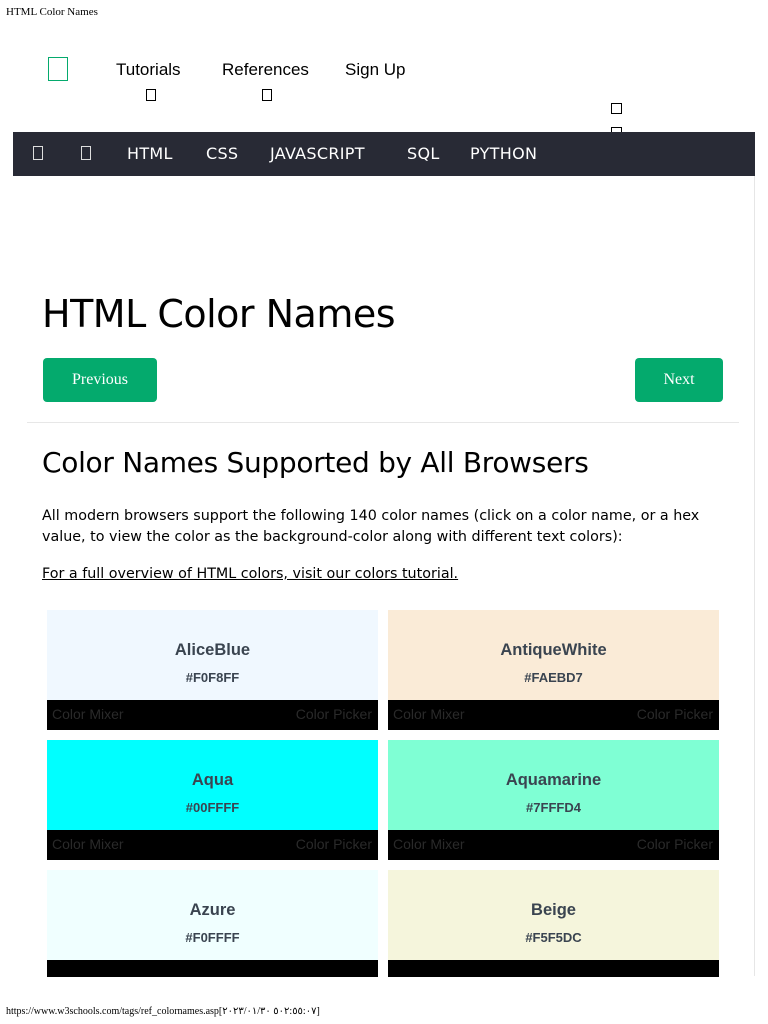  What do you see at coordinates (267, 95) in the screenshot?
I see `references-dropdown-icon` at bounding box center [267, 95].